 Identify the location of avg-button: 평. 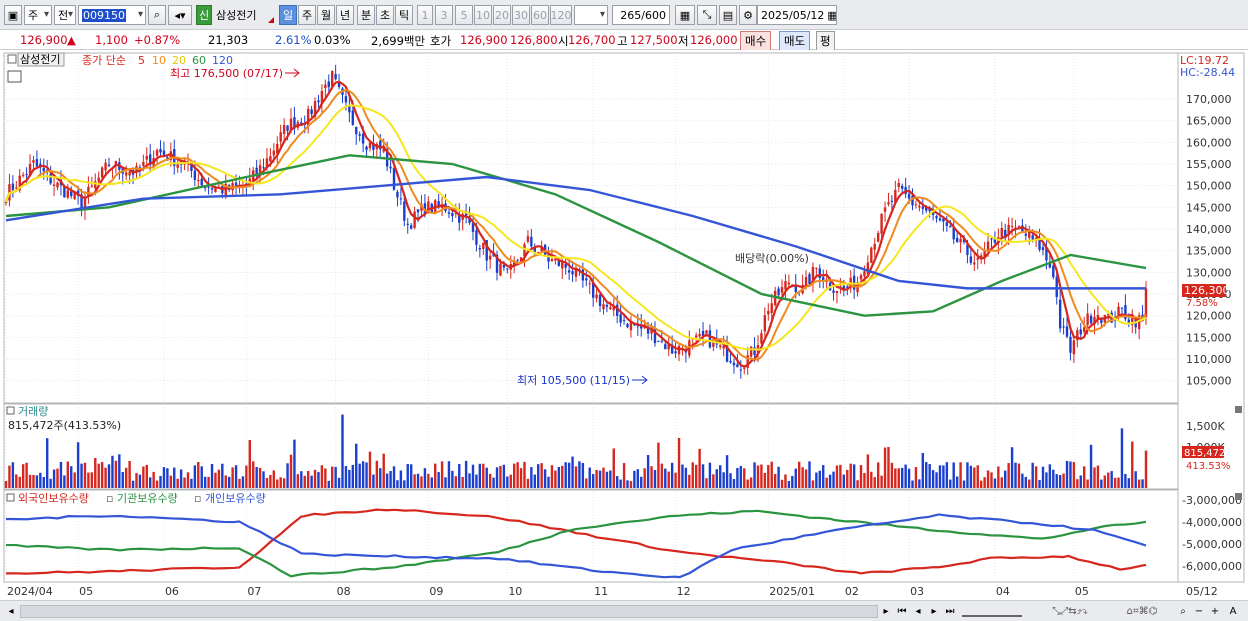
(825, 41).